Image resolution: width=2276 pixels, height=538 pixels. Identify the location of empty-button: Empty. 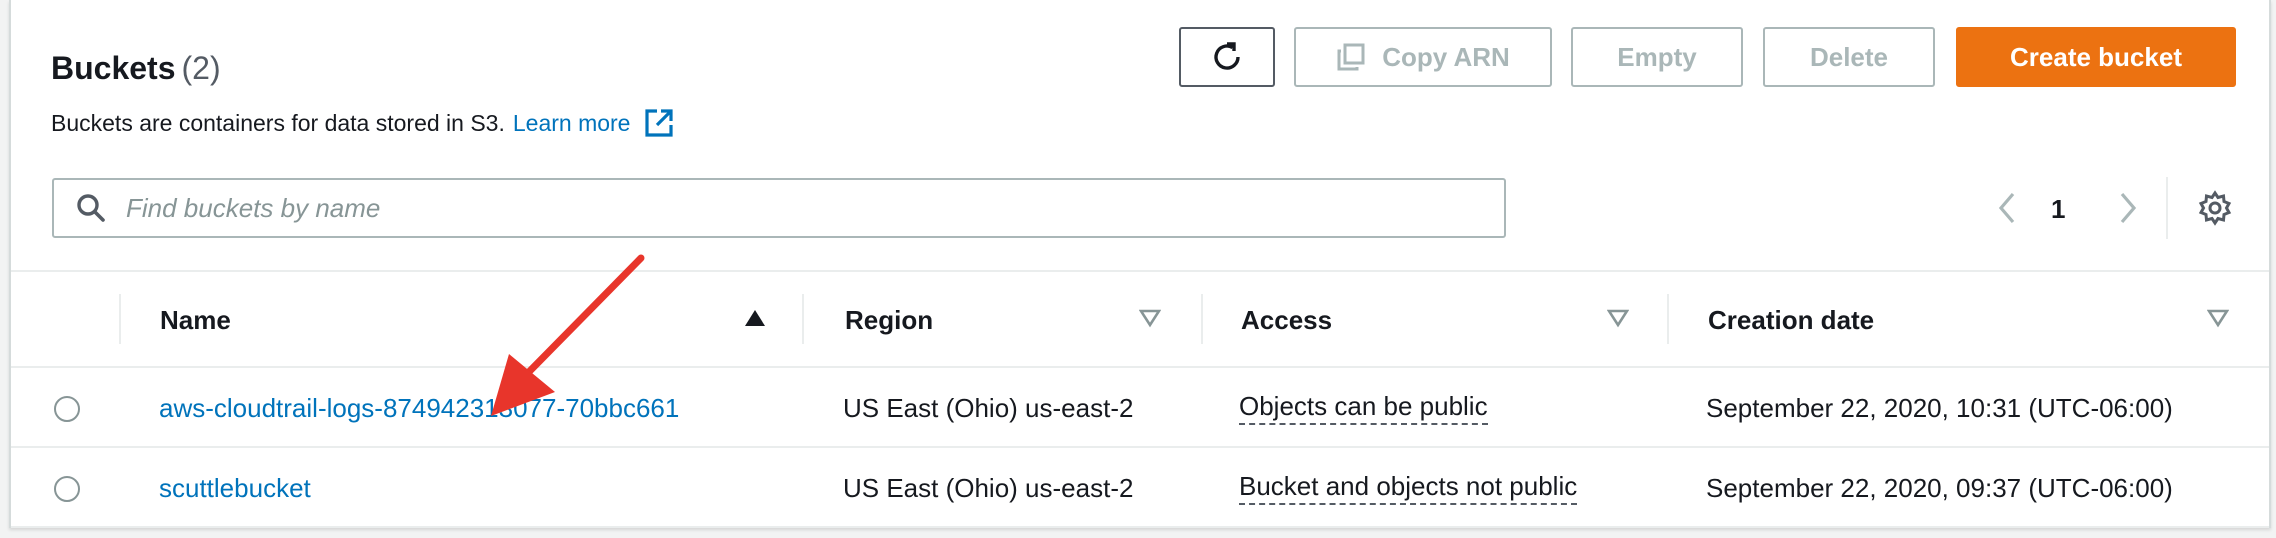
(1657, 57).